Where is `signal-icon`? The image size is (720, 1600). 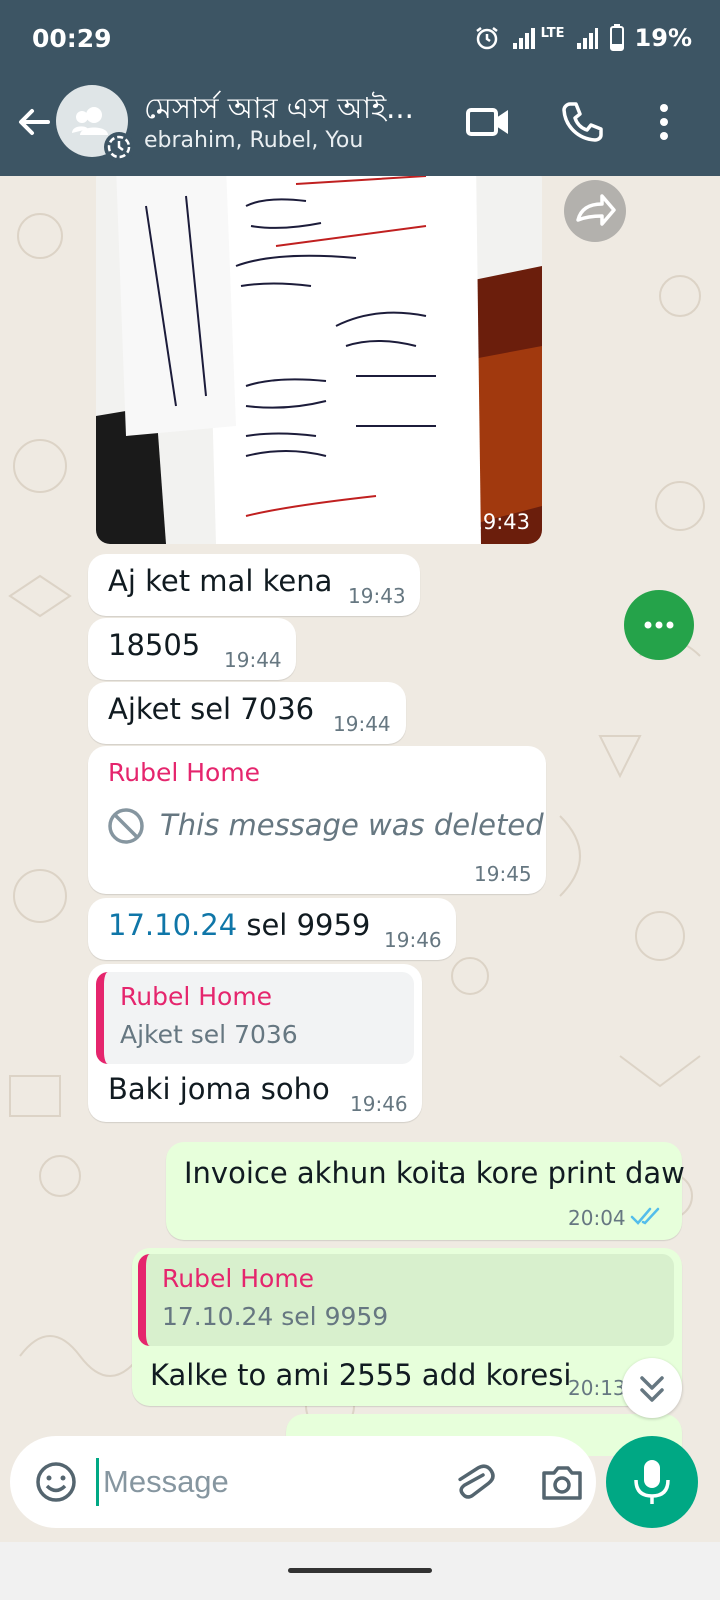
signal-icon is located at coordinates (523, 38).